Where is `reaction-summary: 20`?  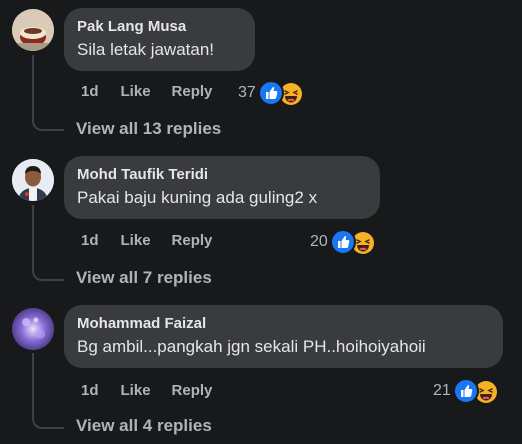
reaction-summary: 20 is located at coordinates (342, 242).